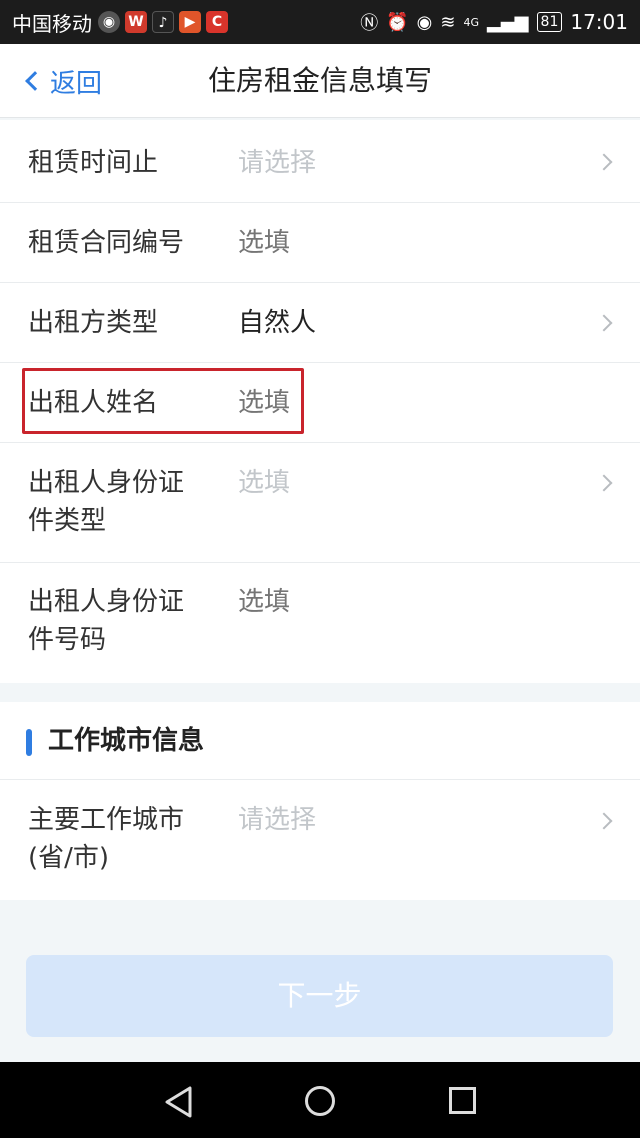 This screenshot has height=1138, width=640. I want to click on row-label: 出租人身份证件号码, so click(106, 621).